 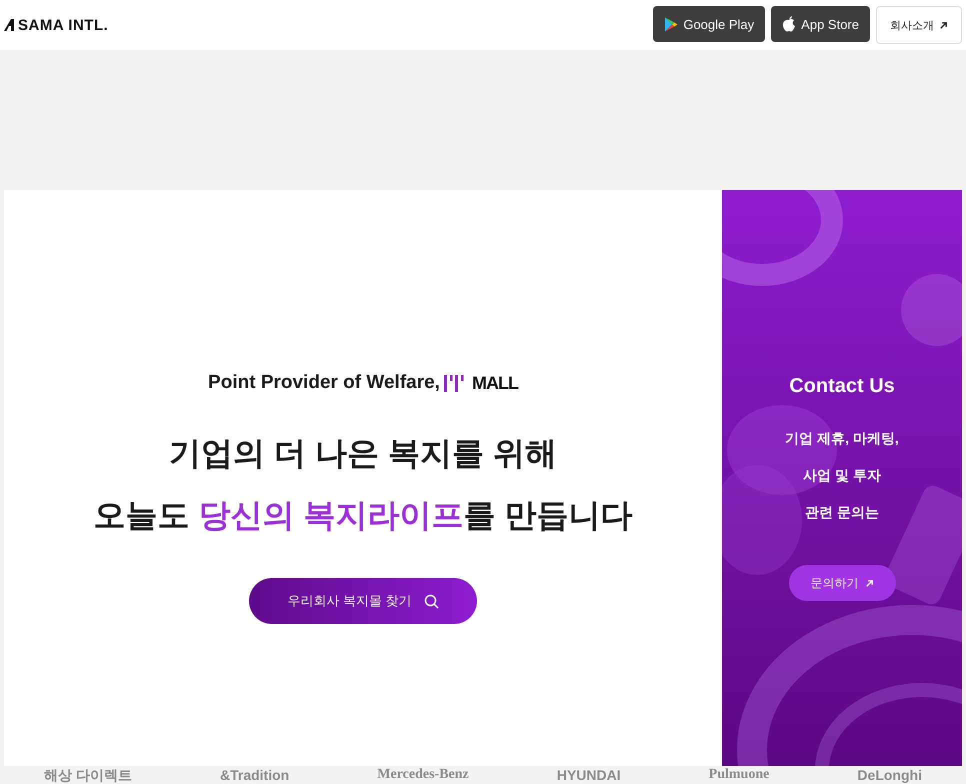 I want to click on play-icon, so click(x=671, y=24).